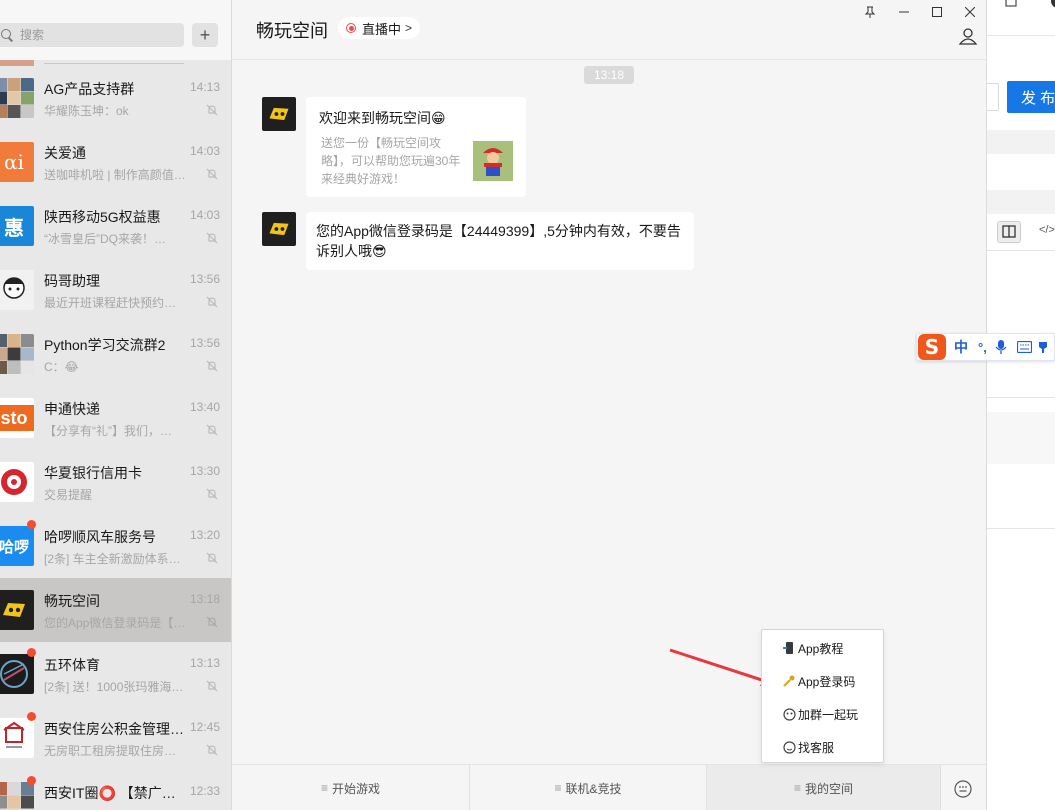 The image size is (1055, 810). I want to click on menu-start-game: ≡ 开始游戏, so click(350, 787).